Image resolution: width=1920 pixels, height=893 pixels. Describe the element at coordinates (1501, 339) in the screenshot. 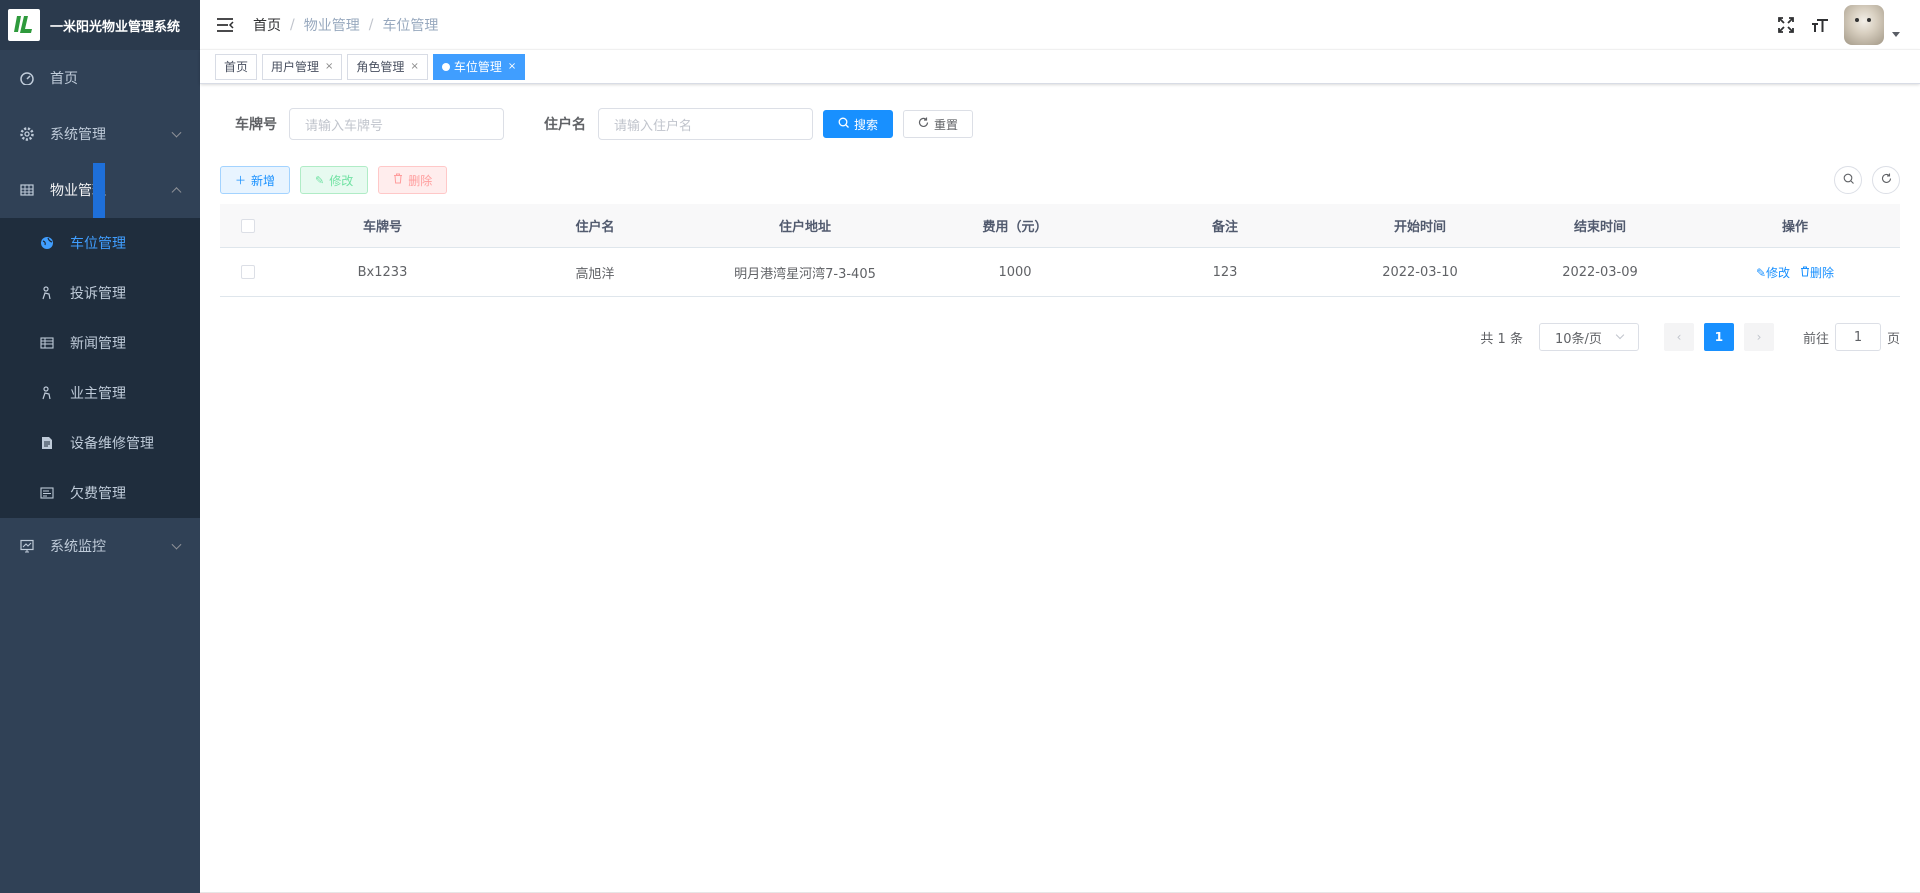

I see `pagination-total: 共 1 条` at that location.